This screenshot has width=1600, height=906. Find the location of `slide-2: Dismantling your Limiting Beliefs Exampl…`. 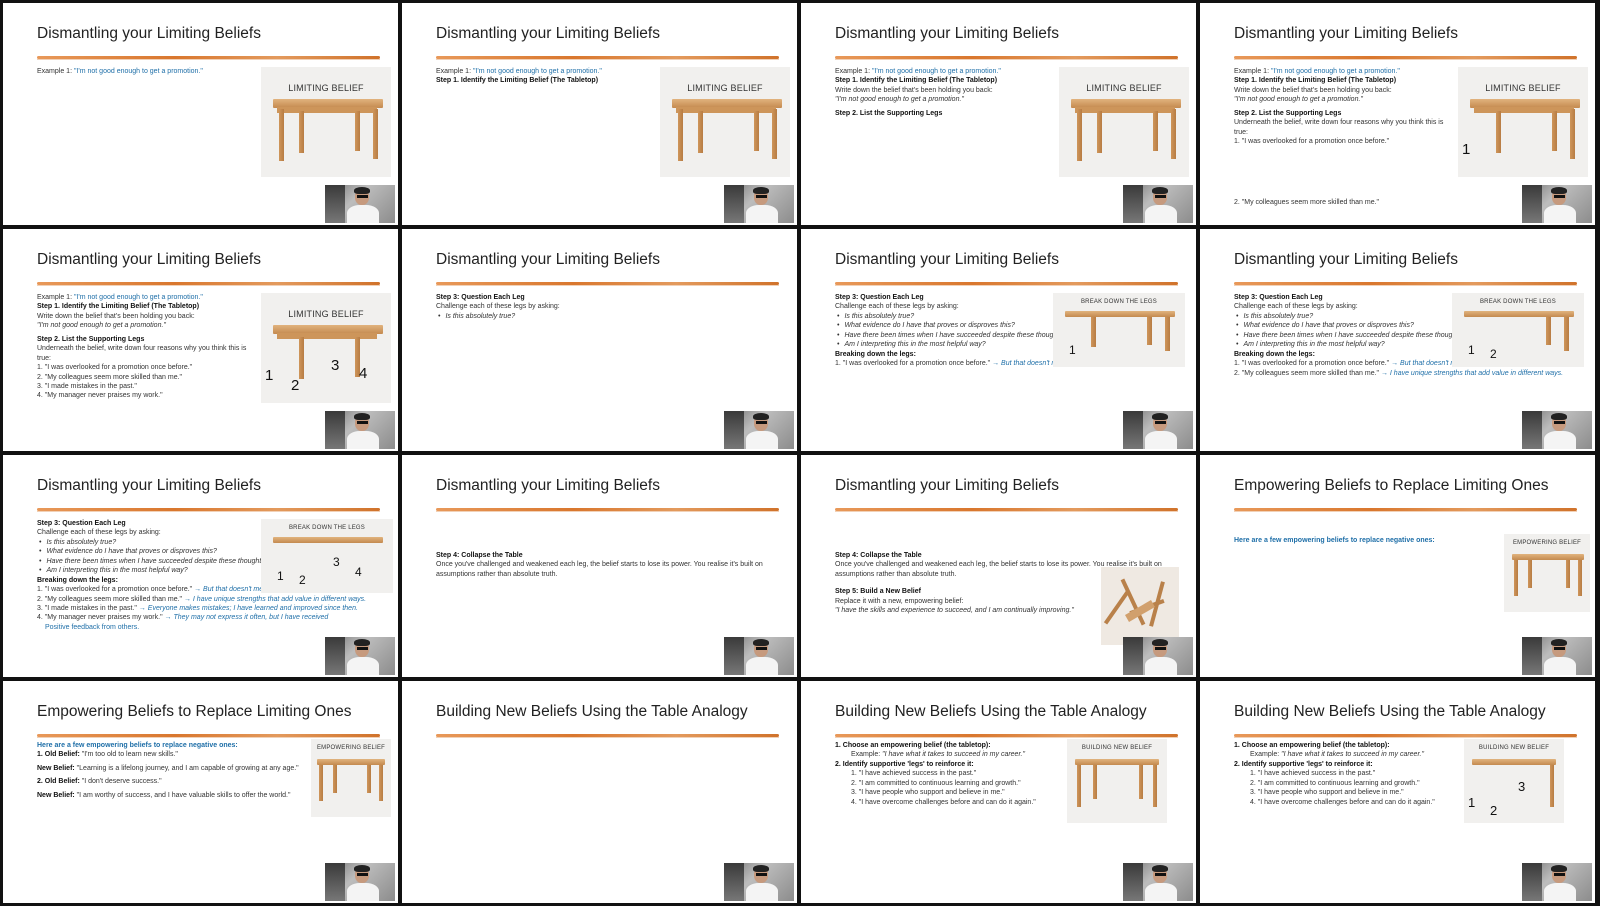

slide-2: Dismantling your Limiting Beliefs Exampl… is located at coordinates (599, 114).